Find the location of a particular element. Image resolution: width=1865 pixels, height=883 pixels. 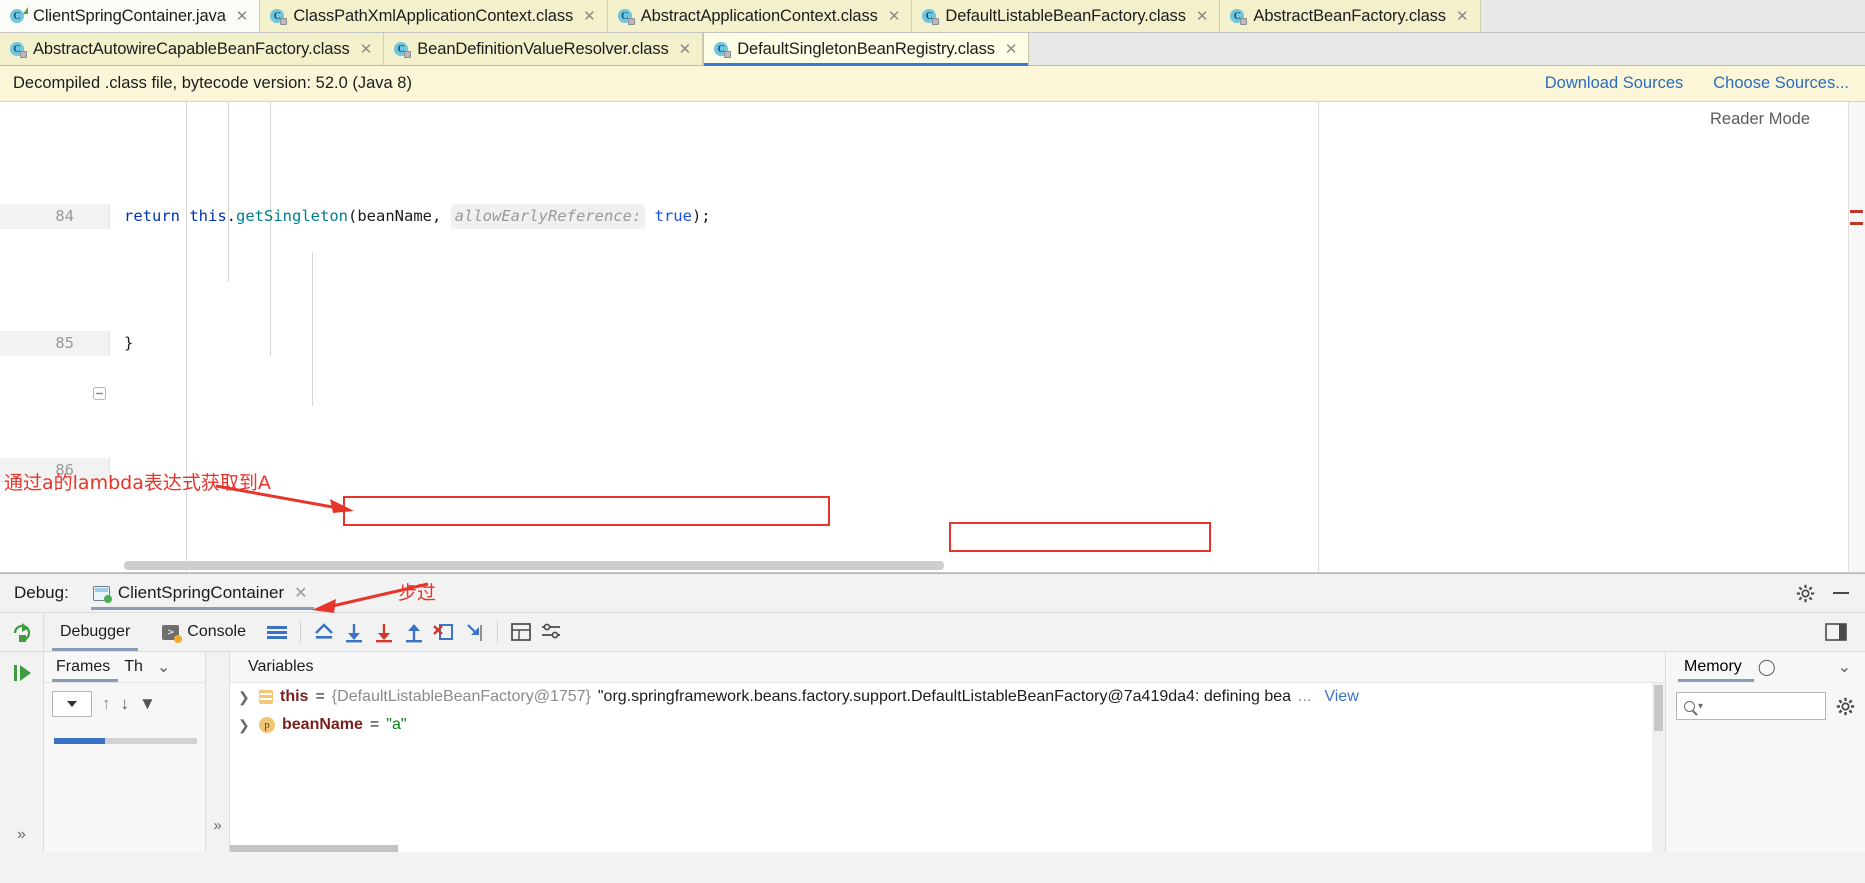

variables-header: Variables is located at coordinates (947, 667).